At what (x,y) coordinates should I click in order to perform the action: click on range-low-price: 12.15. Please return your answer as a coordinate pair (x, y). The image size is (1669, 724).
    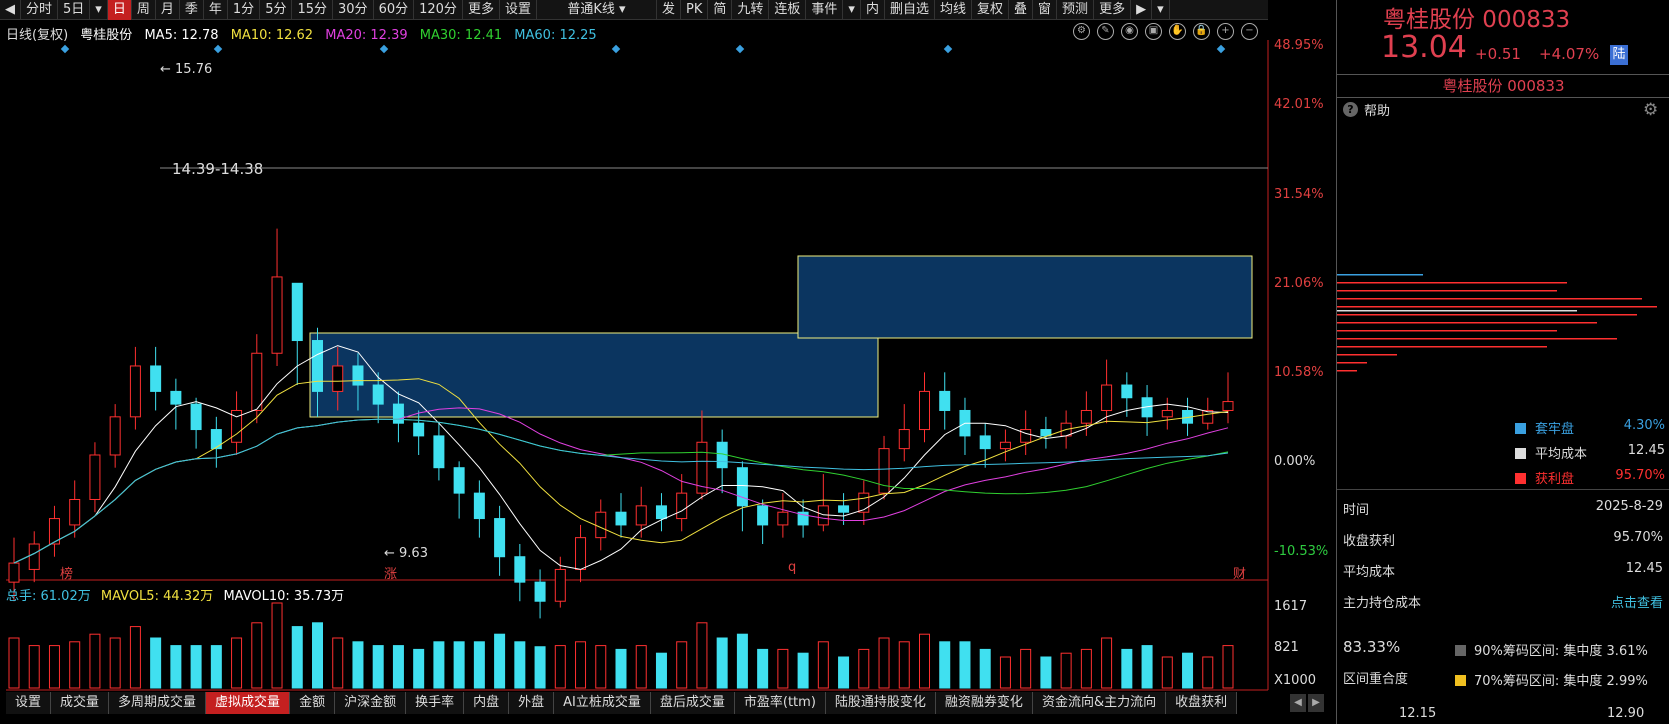
    Looking at the image, I should click on (1418, 713).